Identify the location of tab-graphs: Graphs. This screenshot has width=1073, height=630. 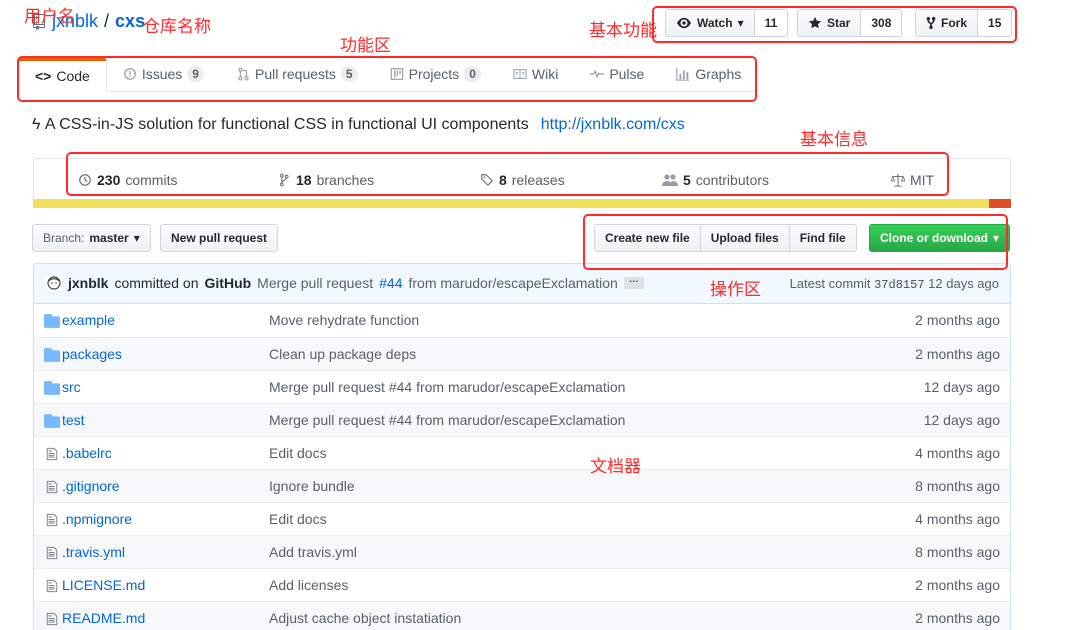
(708, 74).